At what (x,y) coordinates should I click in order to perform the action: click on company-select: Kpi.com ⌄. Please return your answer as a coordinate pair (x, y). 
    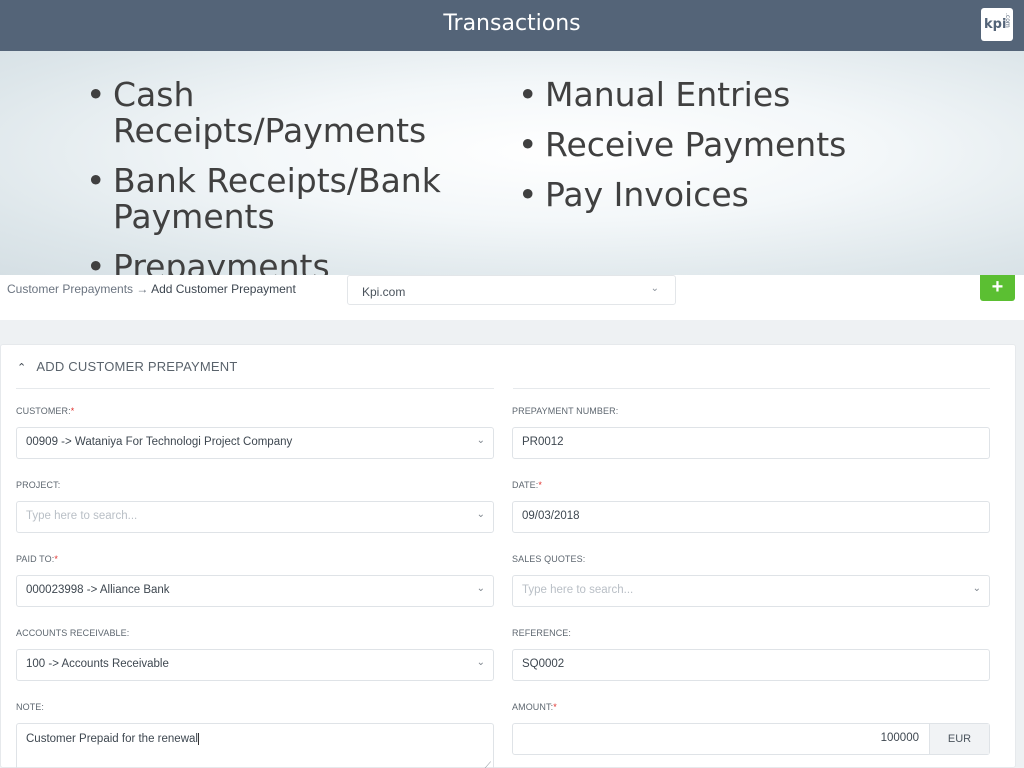
    Looking at the image, I should click on (511, 290).